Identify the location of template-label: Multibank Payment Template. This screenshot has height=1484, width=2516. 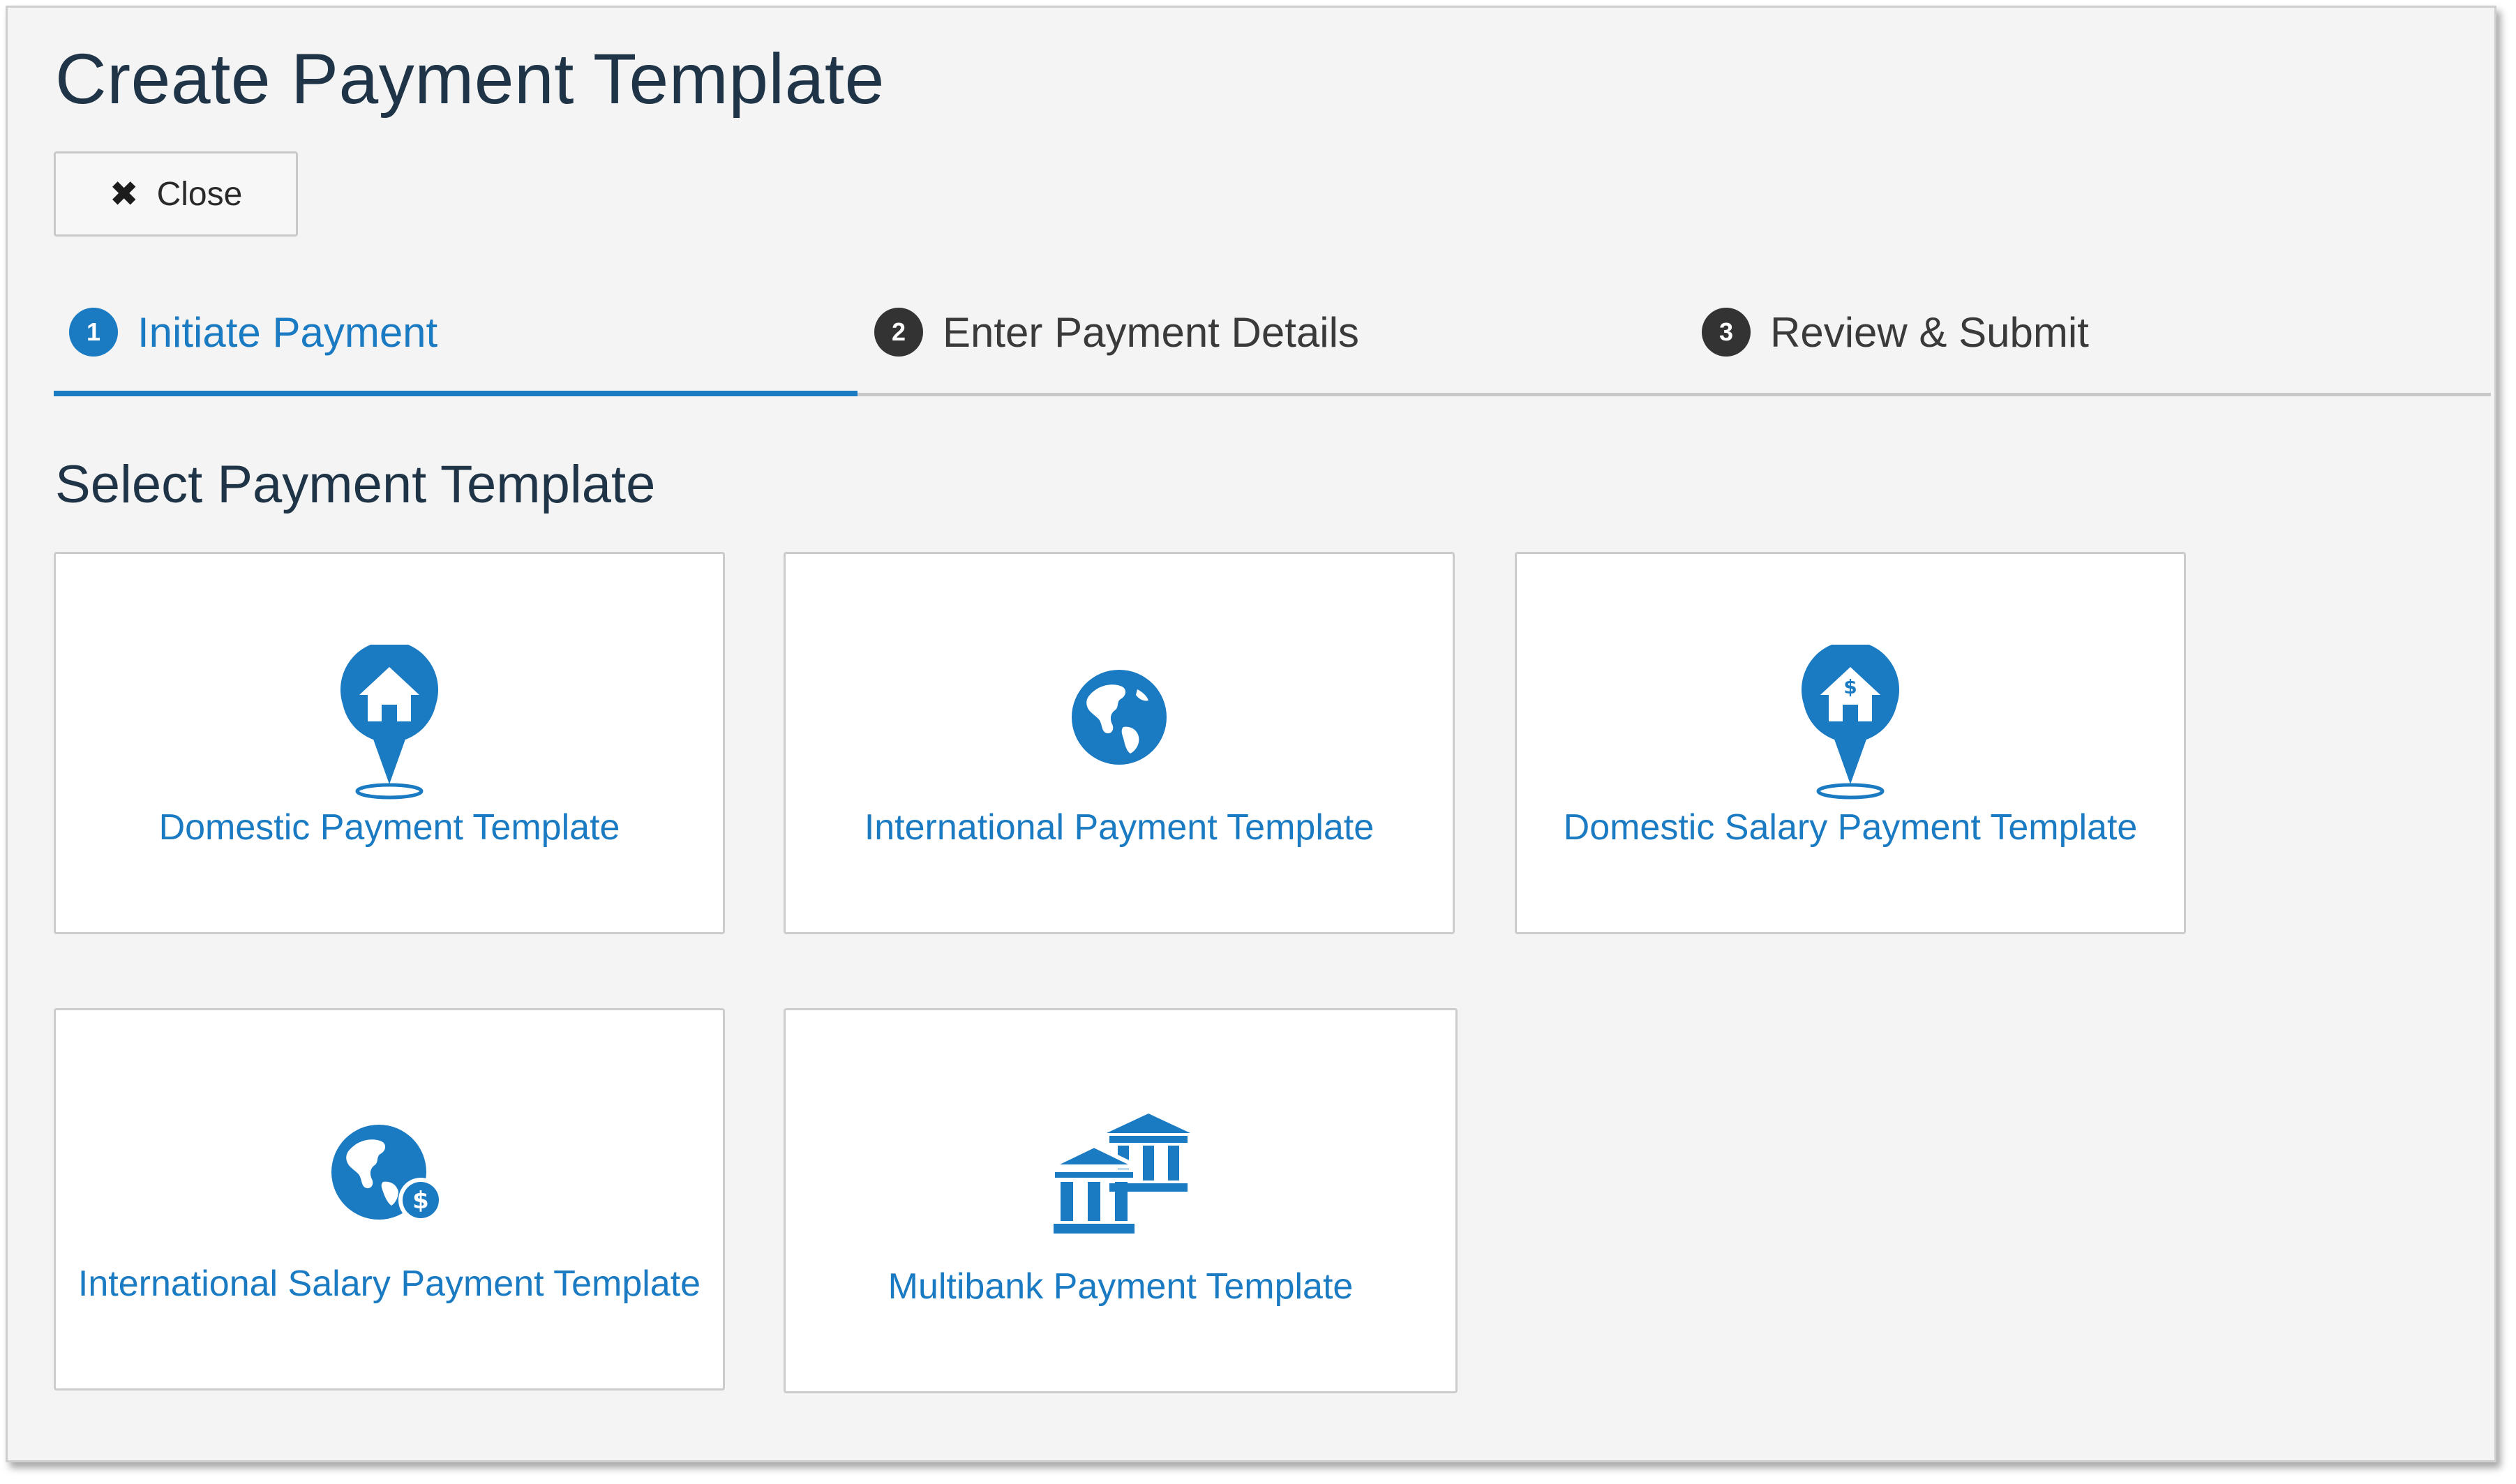
(1121, 1287).